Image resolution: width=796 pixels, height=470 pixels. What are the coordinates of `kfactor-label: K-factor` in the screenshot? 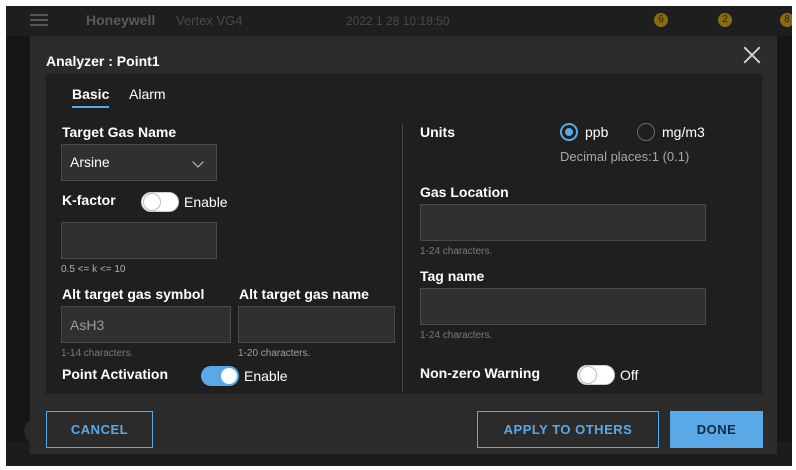 It's located at (89, 200).